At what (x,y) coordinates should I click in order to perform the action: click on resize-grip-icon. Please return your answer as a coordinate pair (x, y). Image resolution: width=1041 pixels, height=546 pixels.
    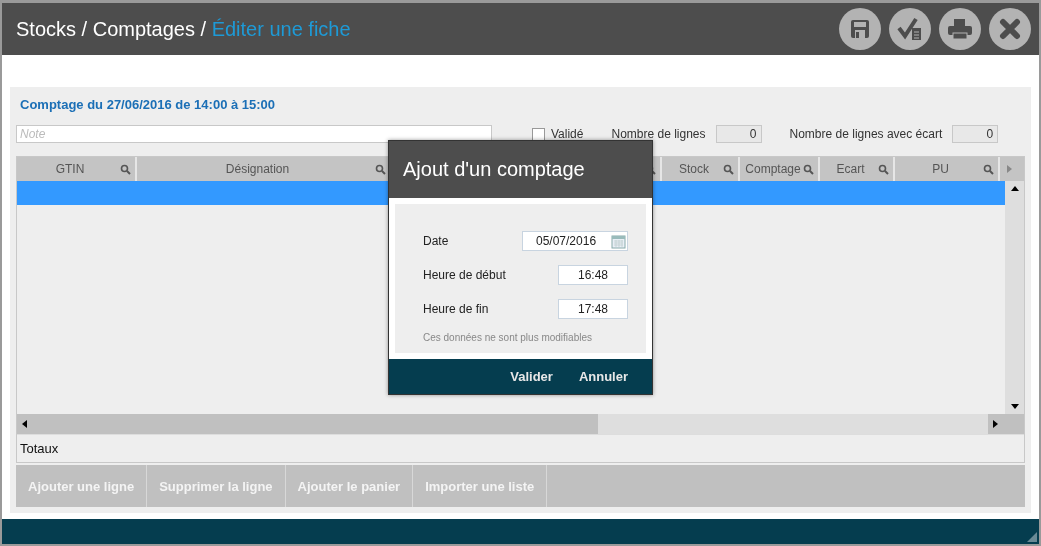
    Looking at the image, I should click on (1032, 537).